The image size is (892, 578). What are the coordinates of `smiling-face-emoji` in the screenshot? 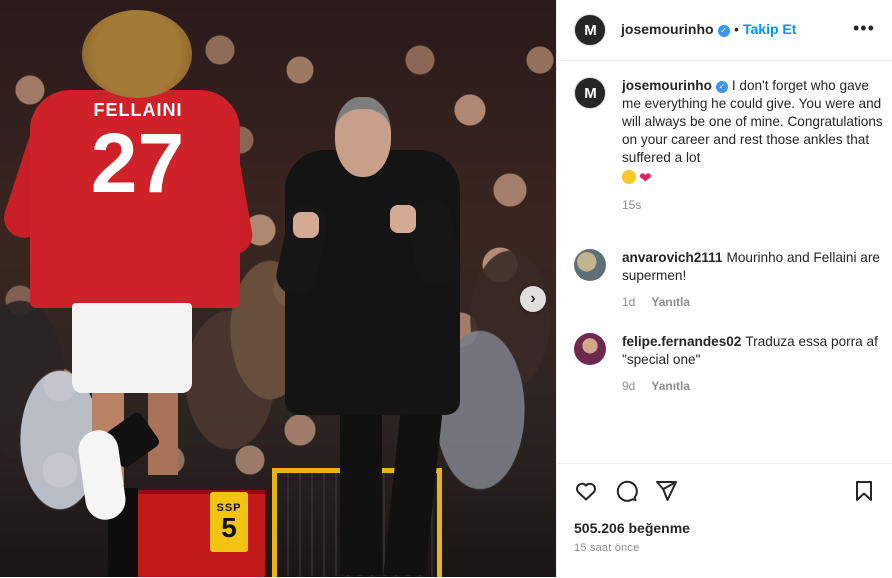 It's located at (629, 177).